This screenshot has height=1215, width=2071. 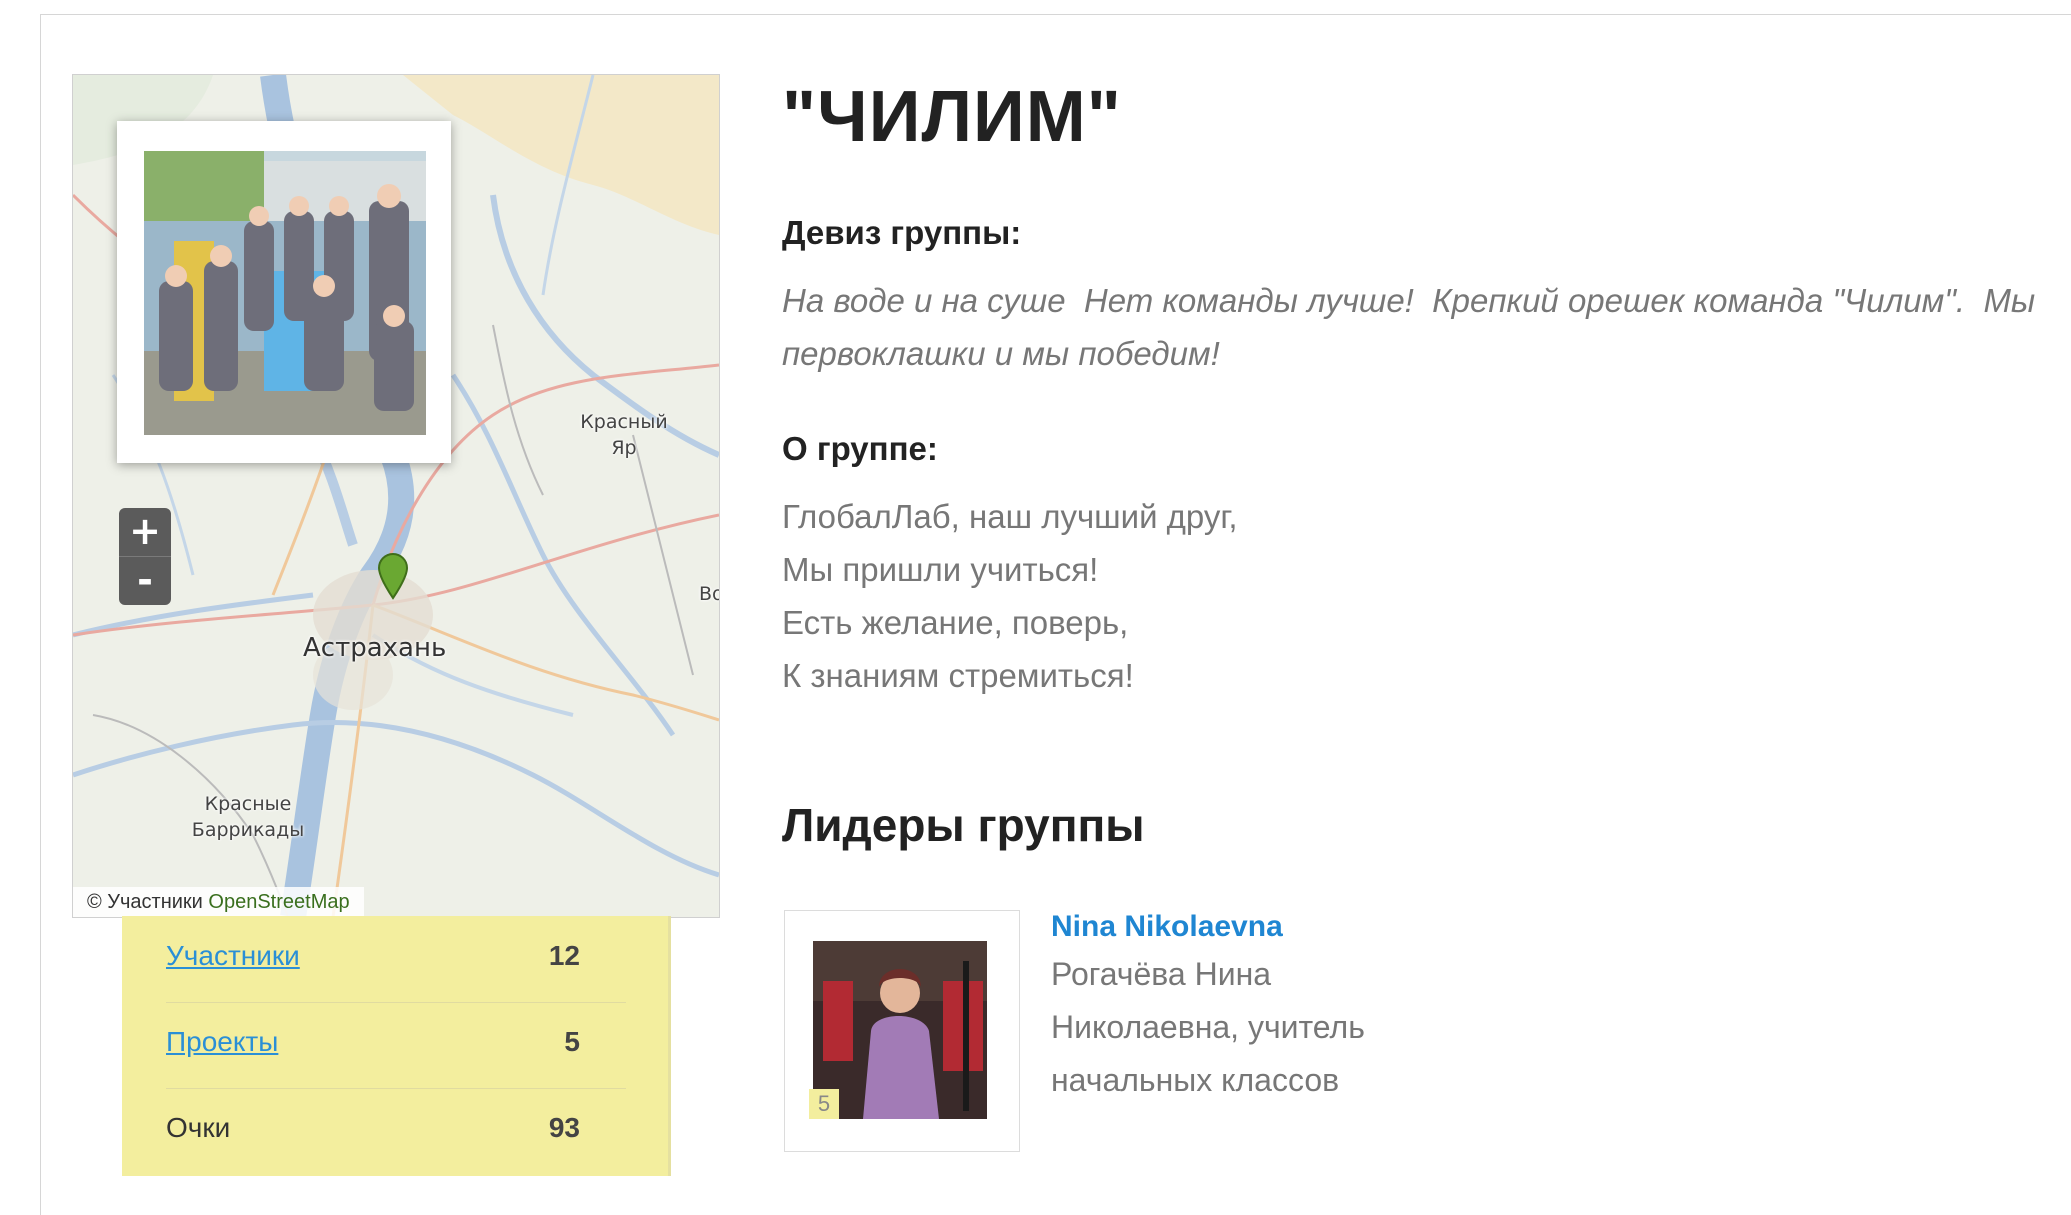 I want to click on map-label-krasnye-barrikady: Красные Баррикады, so click(x=248, y=817).